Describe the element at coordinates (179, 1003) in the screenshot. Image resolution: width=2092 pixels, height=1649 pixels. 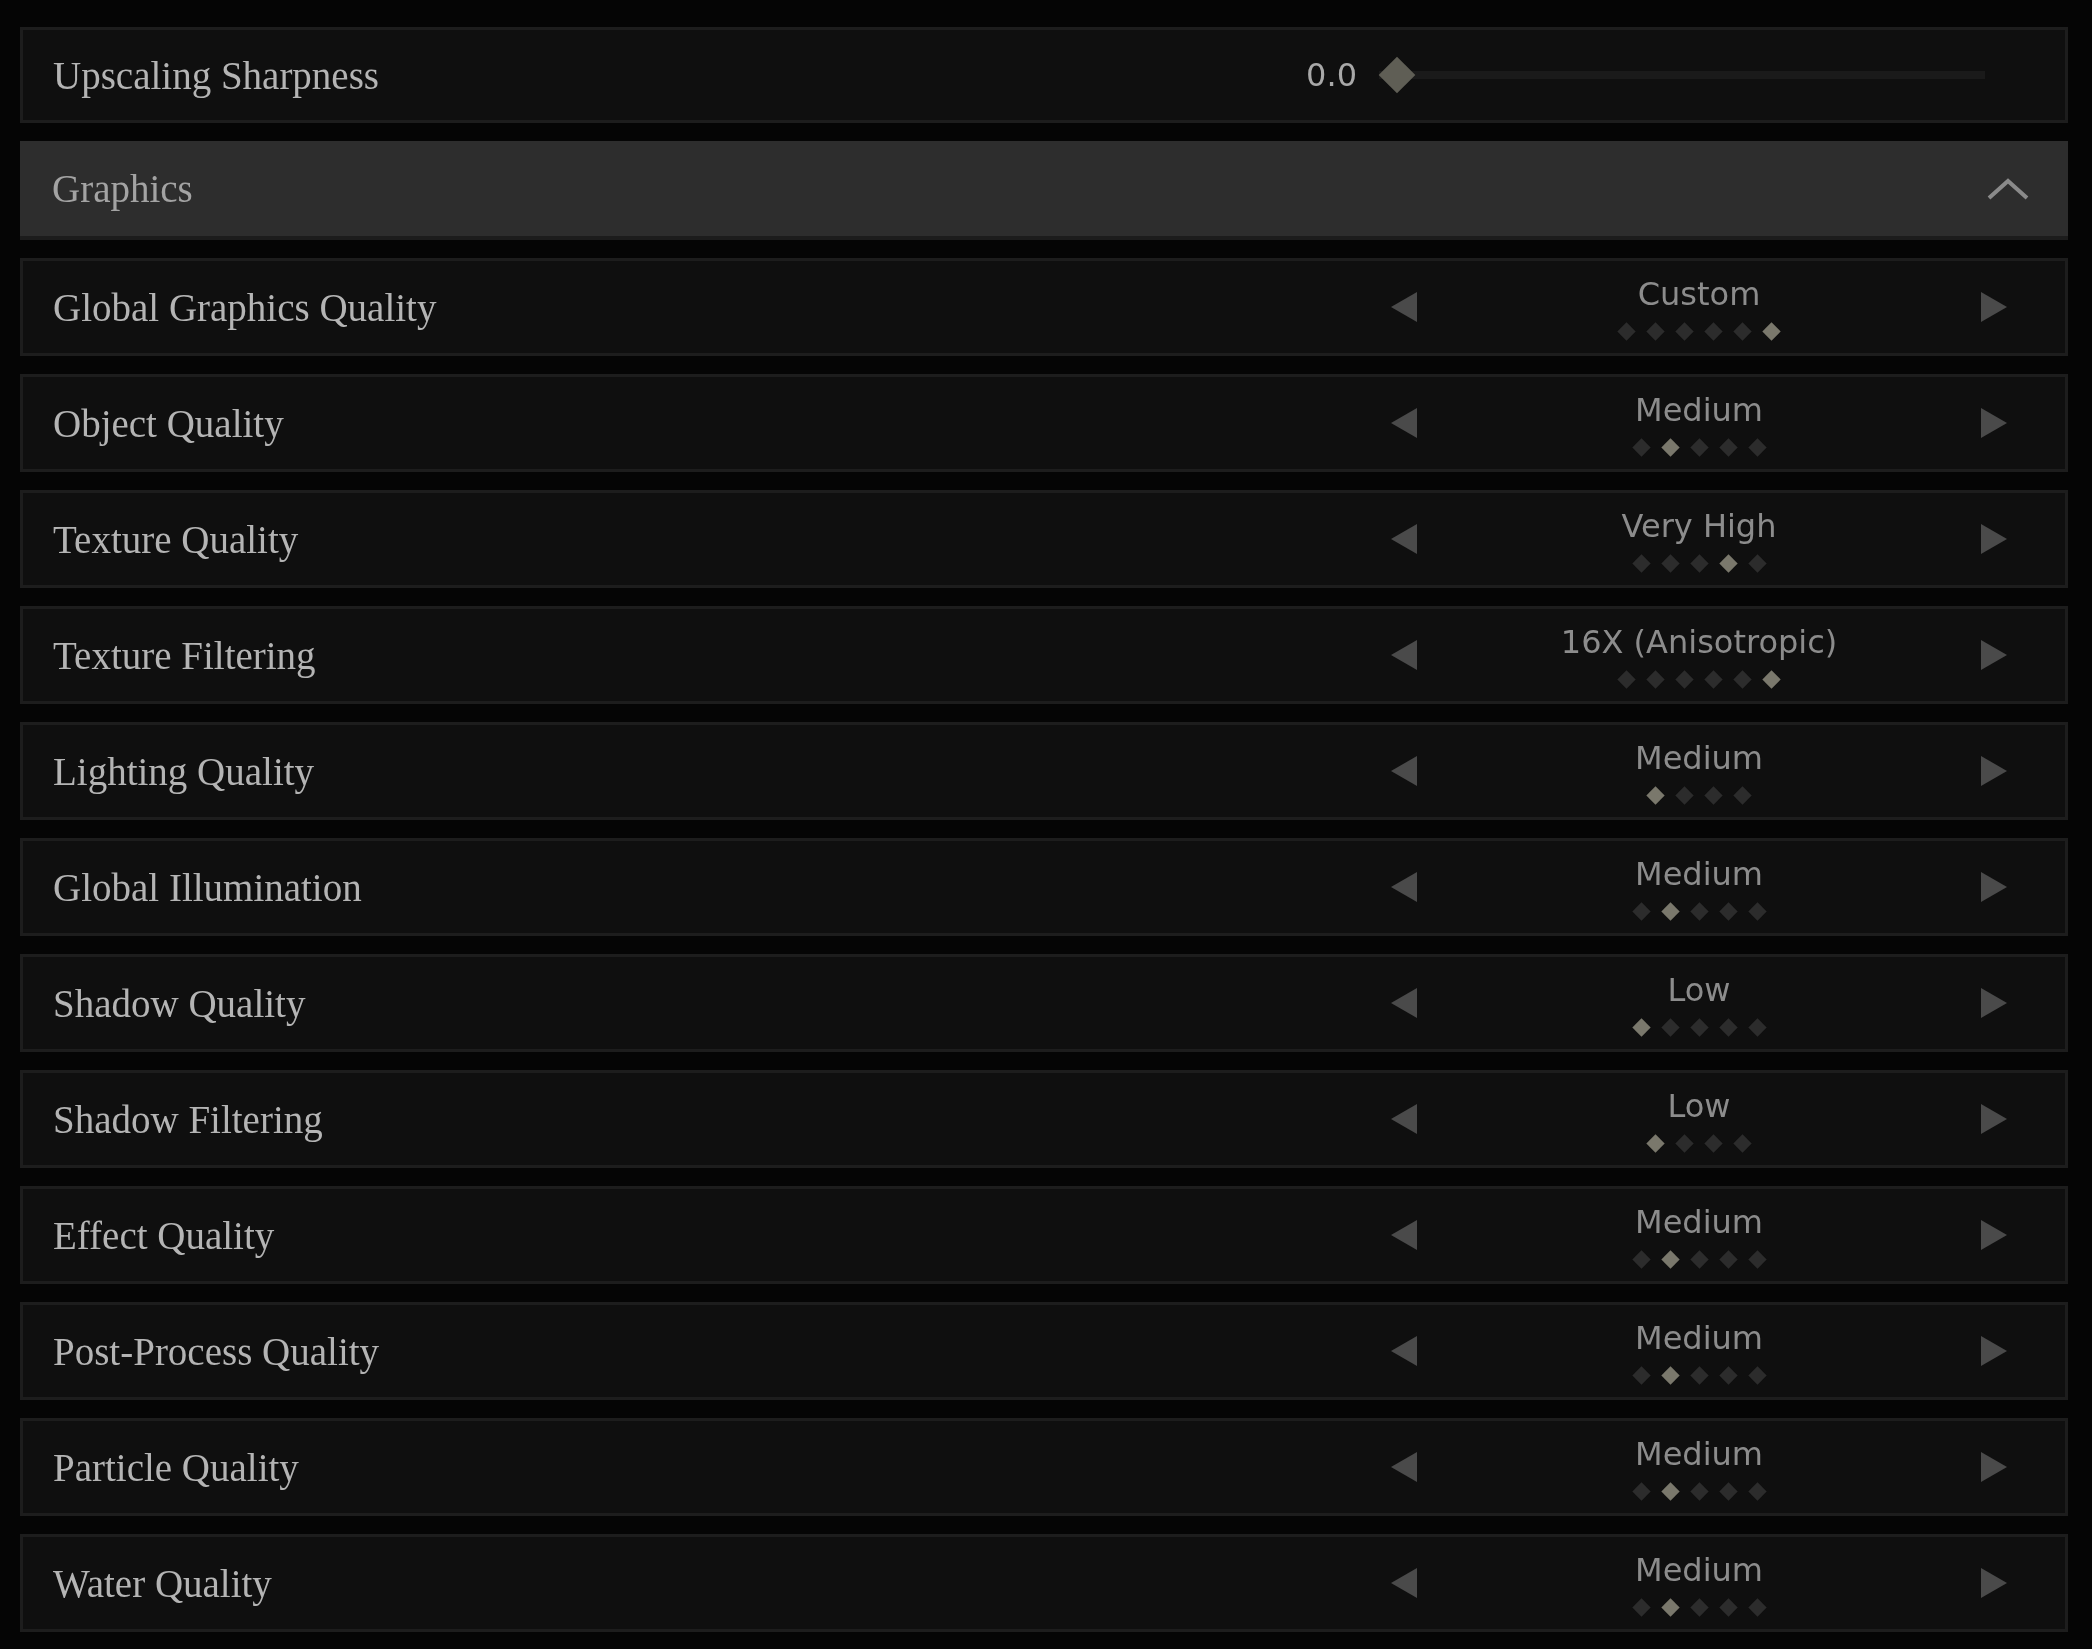
I see `setting-label: Shadow Quality` at that location.